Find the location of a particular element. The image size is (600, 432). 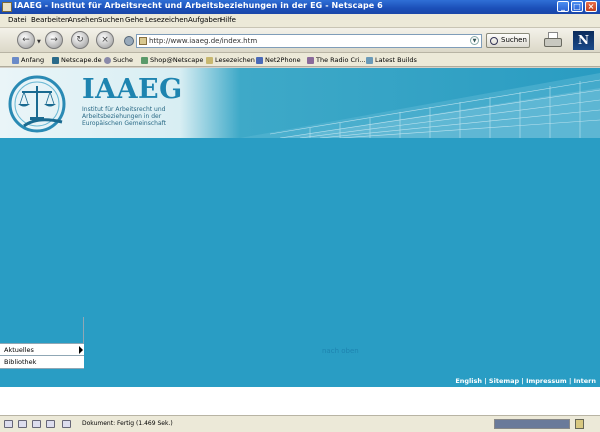

navigation-toolbar: ← ▼ → ↻ × ▼ Suchen N is located at coordinates (300, 40).